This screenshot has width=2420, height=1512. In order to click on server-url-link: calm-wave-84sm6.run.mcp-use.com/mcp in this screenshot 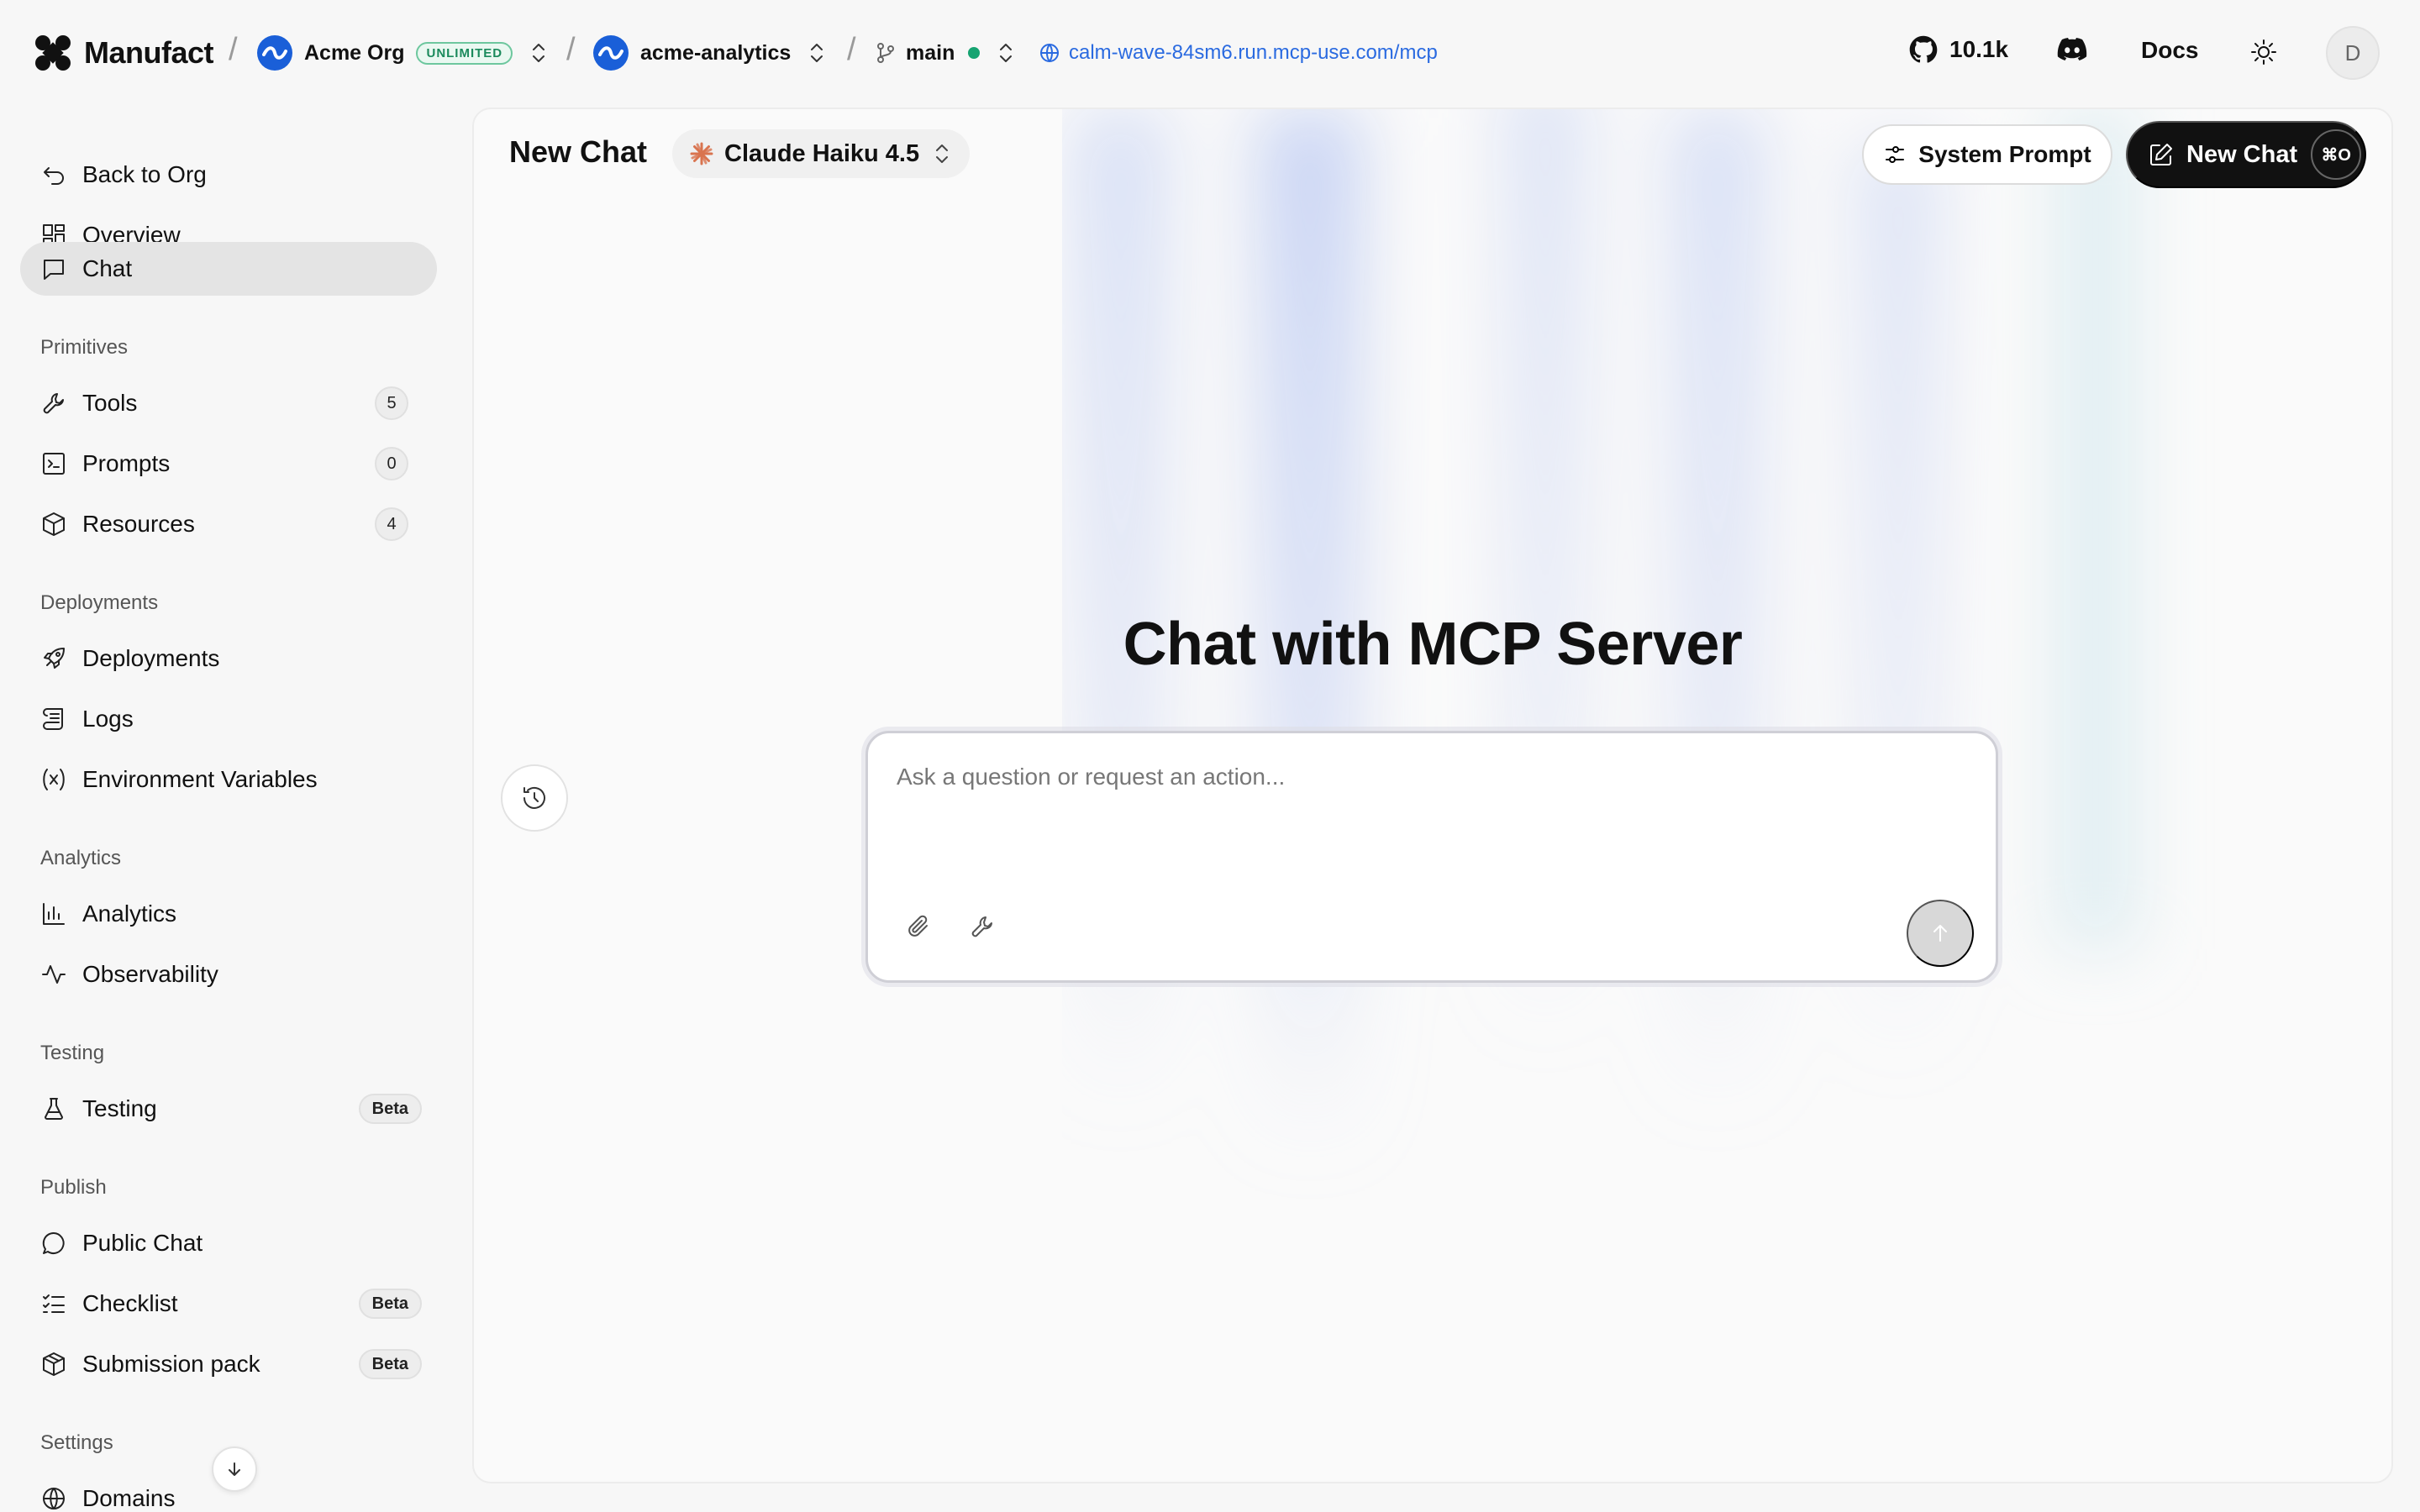, I will do `click(1238, 53)`.